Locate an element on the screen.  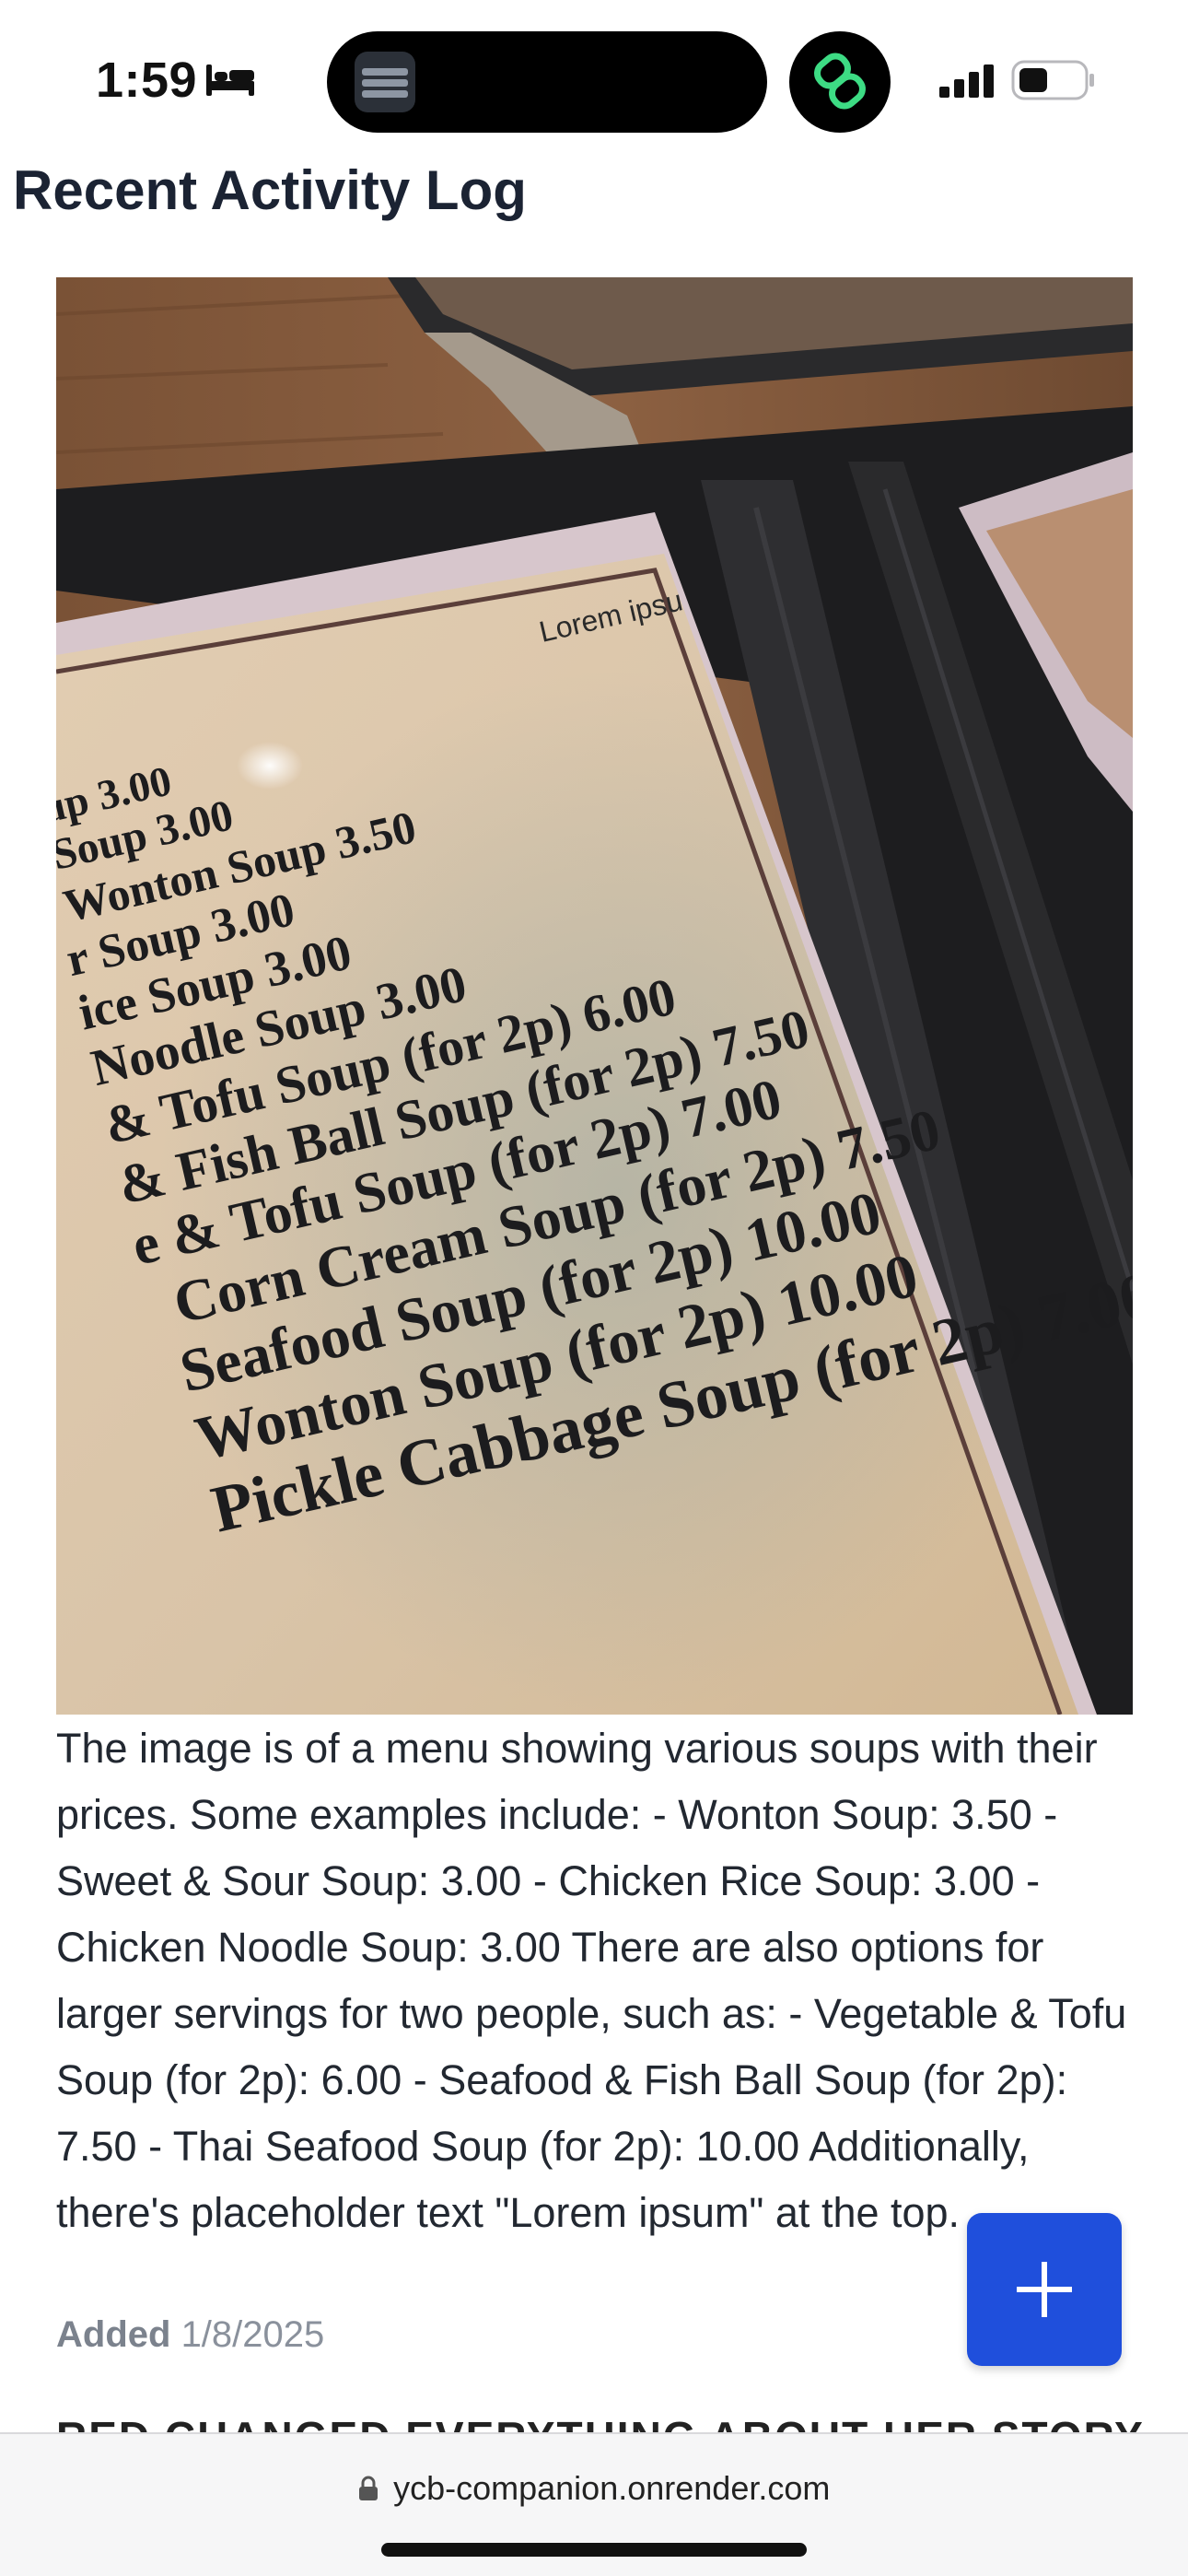
entry-date: Added 1/8/2025 is located at coordinates (190, 2335).